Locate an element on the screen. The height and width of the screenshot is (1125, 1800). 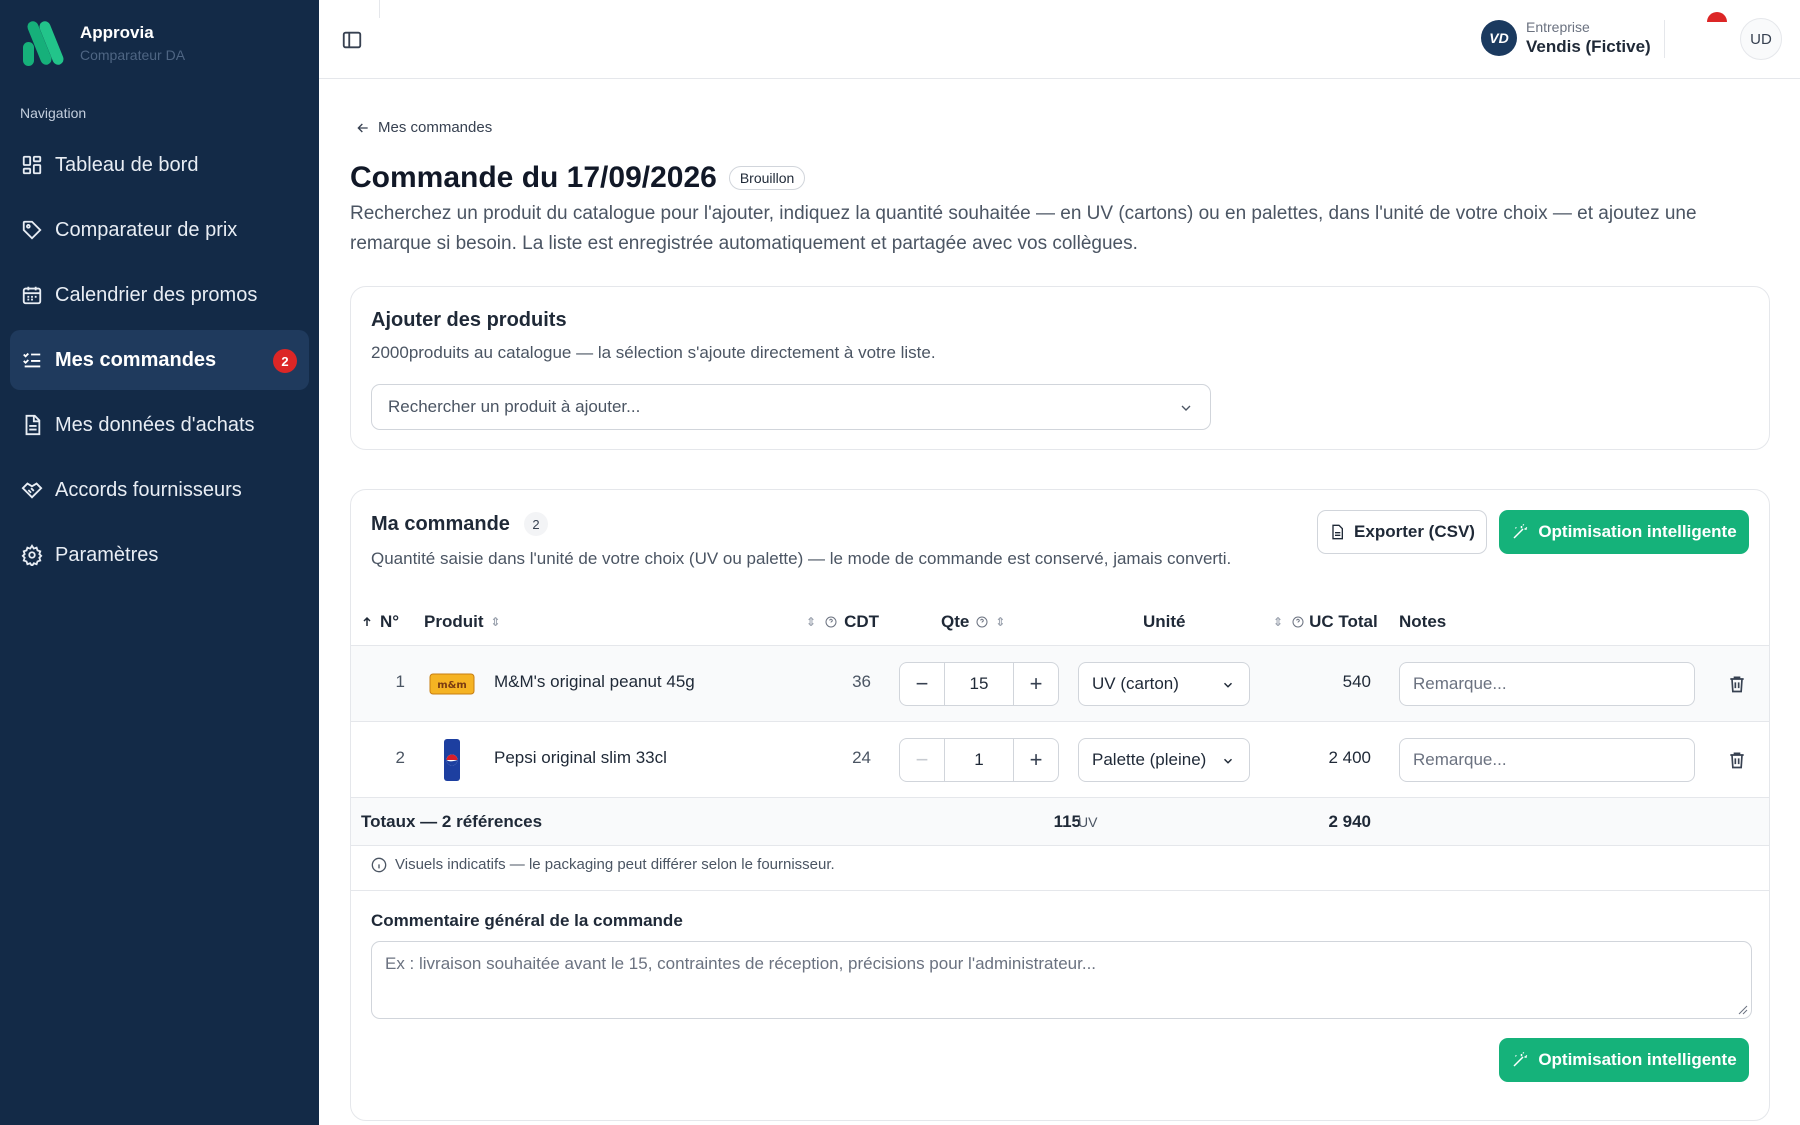
sidebar-item-label: Mes données d'achats is located at coordinates (155, 424).